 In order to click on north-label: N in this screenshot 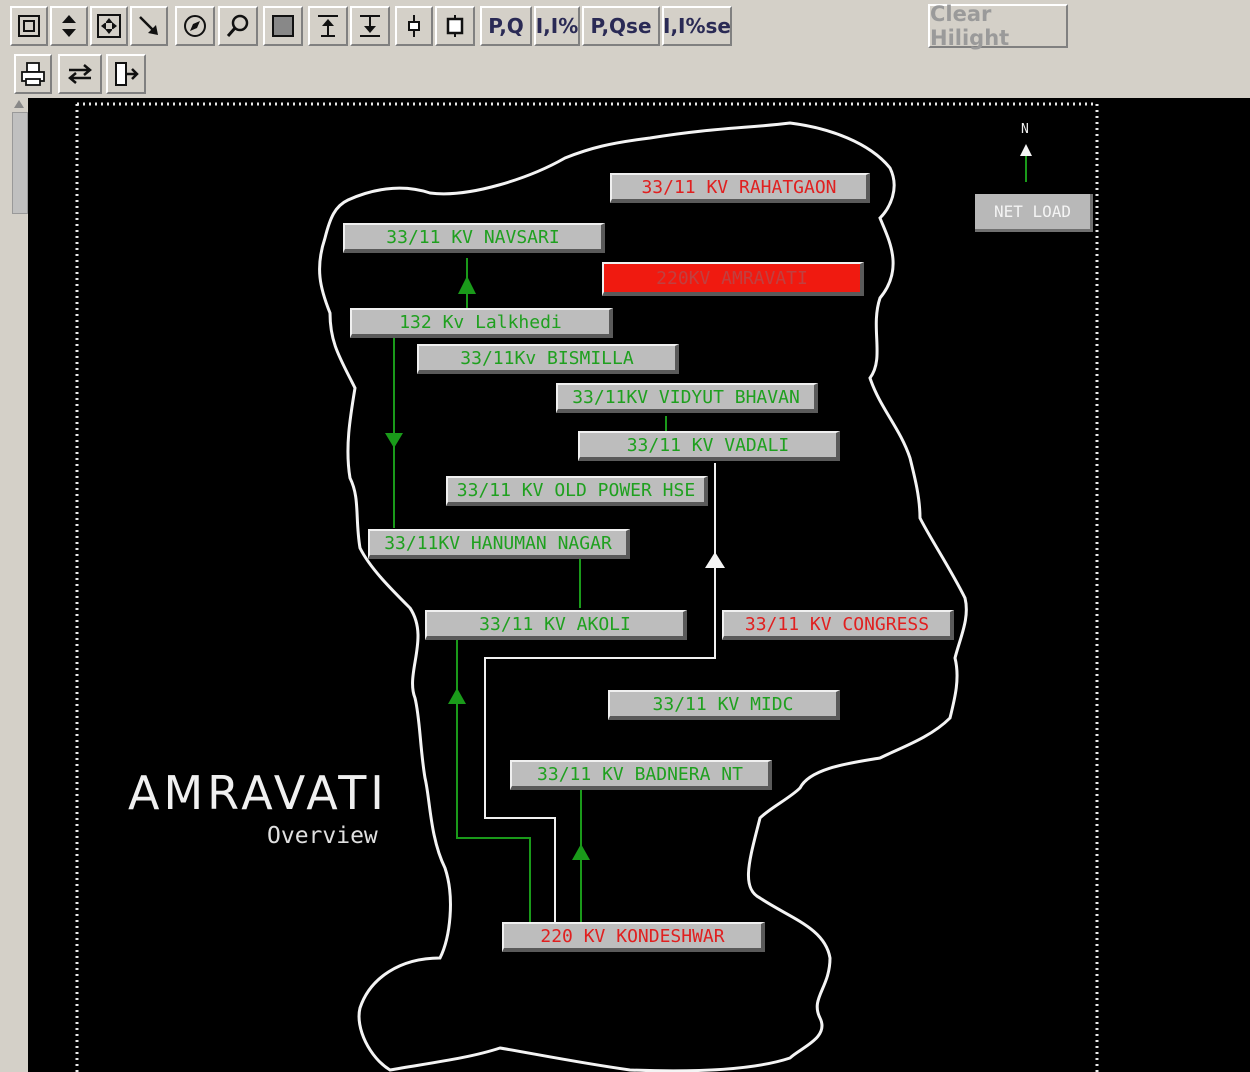, I will do `click(1025, 129)`.